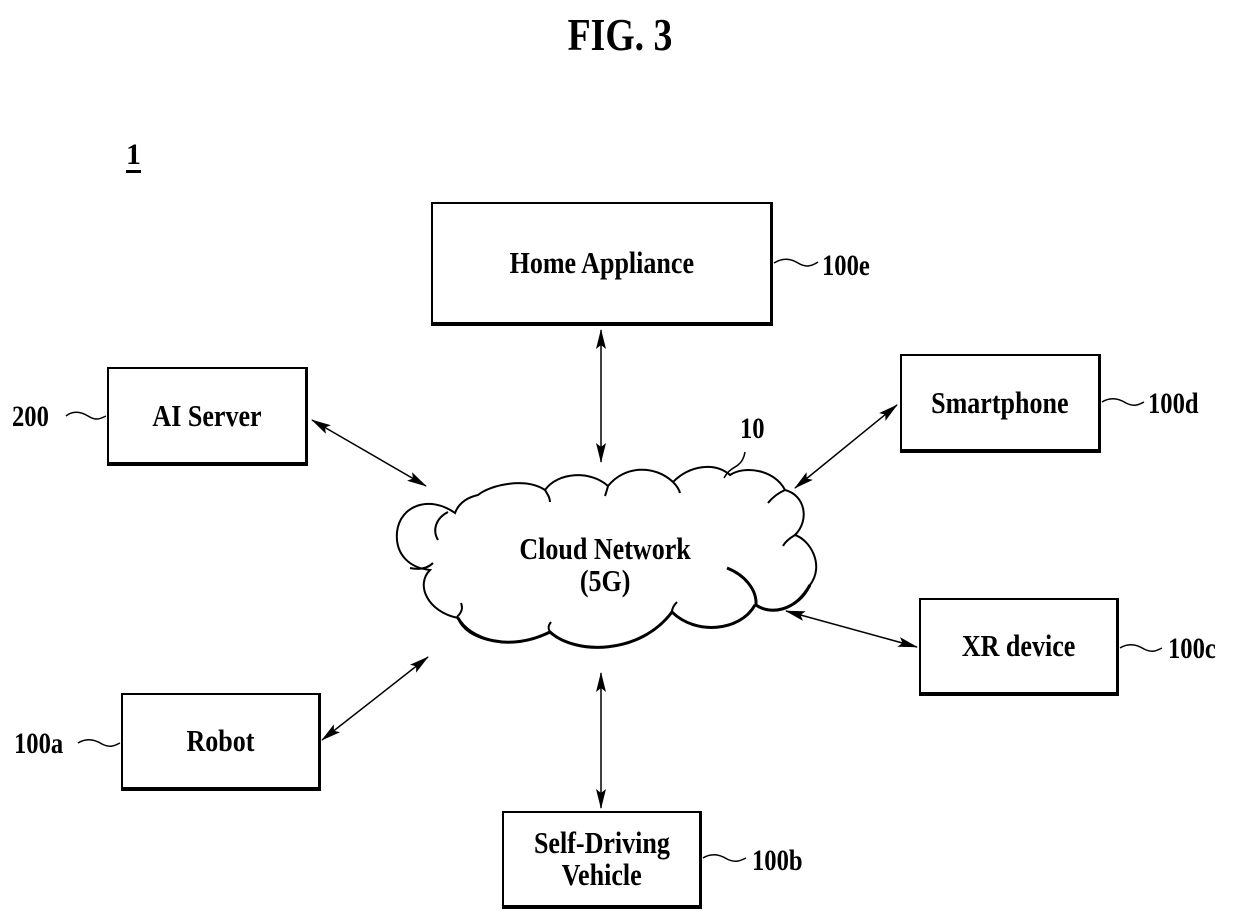 Image resolution: width=1240 pixels, height=923 pixels. I want to click on arrow-ai-server, so click(369, 453).